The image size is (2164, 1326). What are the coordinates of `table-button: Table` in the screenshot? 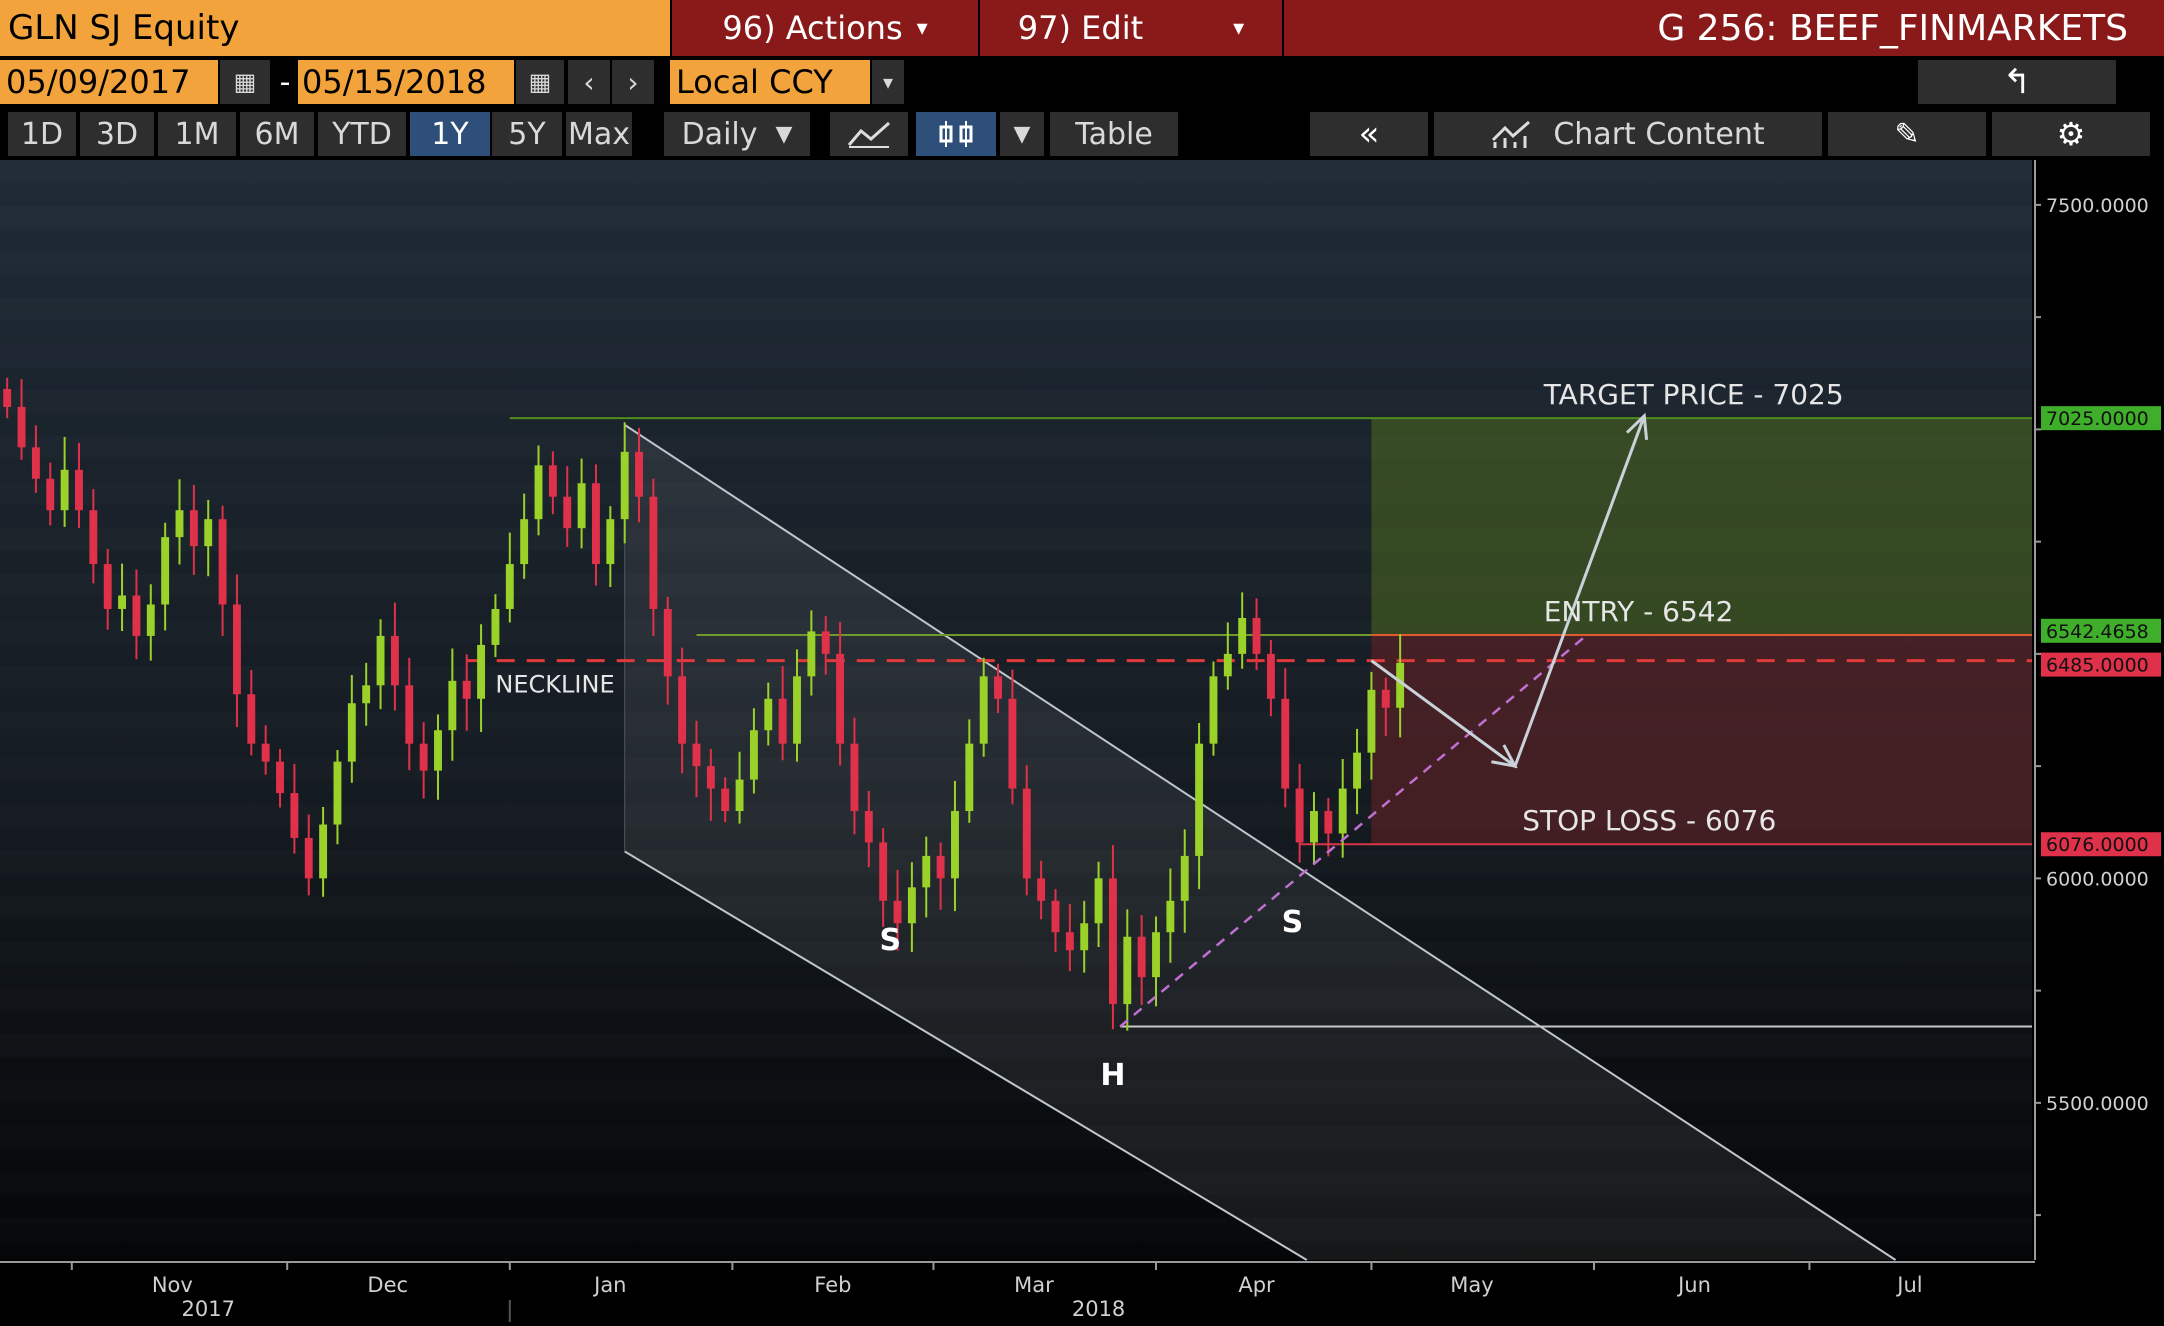 It's located at (1115, 134).